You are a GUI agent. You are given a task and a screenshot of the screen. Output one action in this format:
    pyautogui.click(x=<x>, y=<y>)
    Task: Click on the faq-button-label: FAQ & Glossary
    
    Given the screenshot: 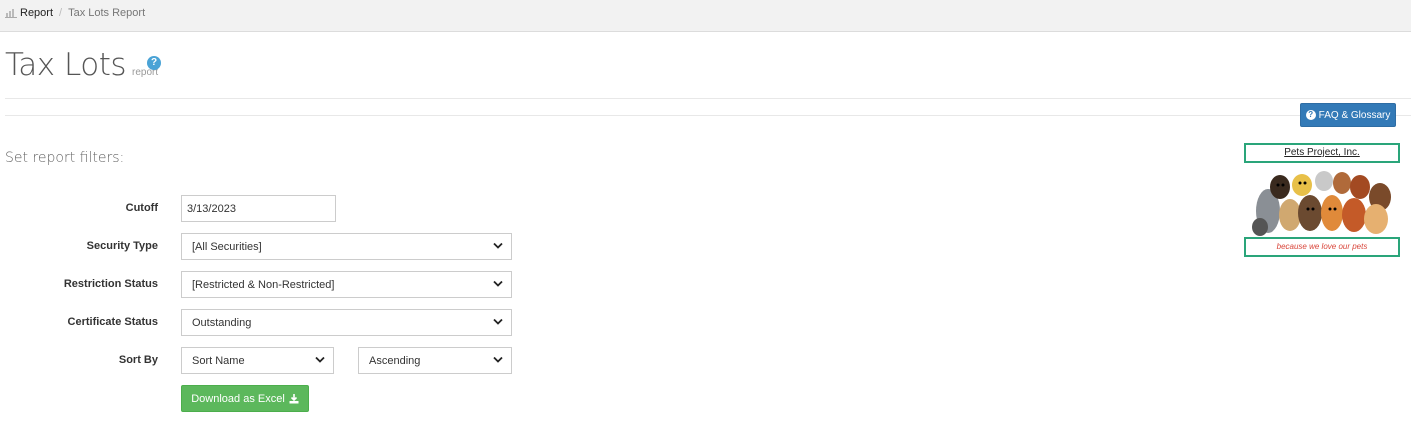 What is the action you would take?
    pyautogui.click(x=1354, y=115)
    